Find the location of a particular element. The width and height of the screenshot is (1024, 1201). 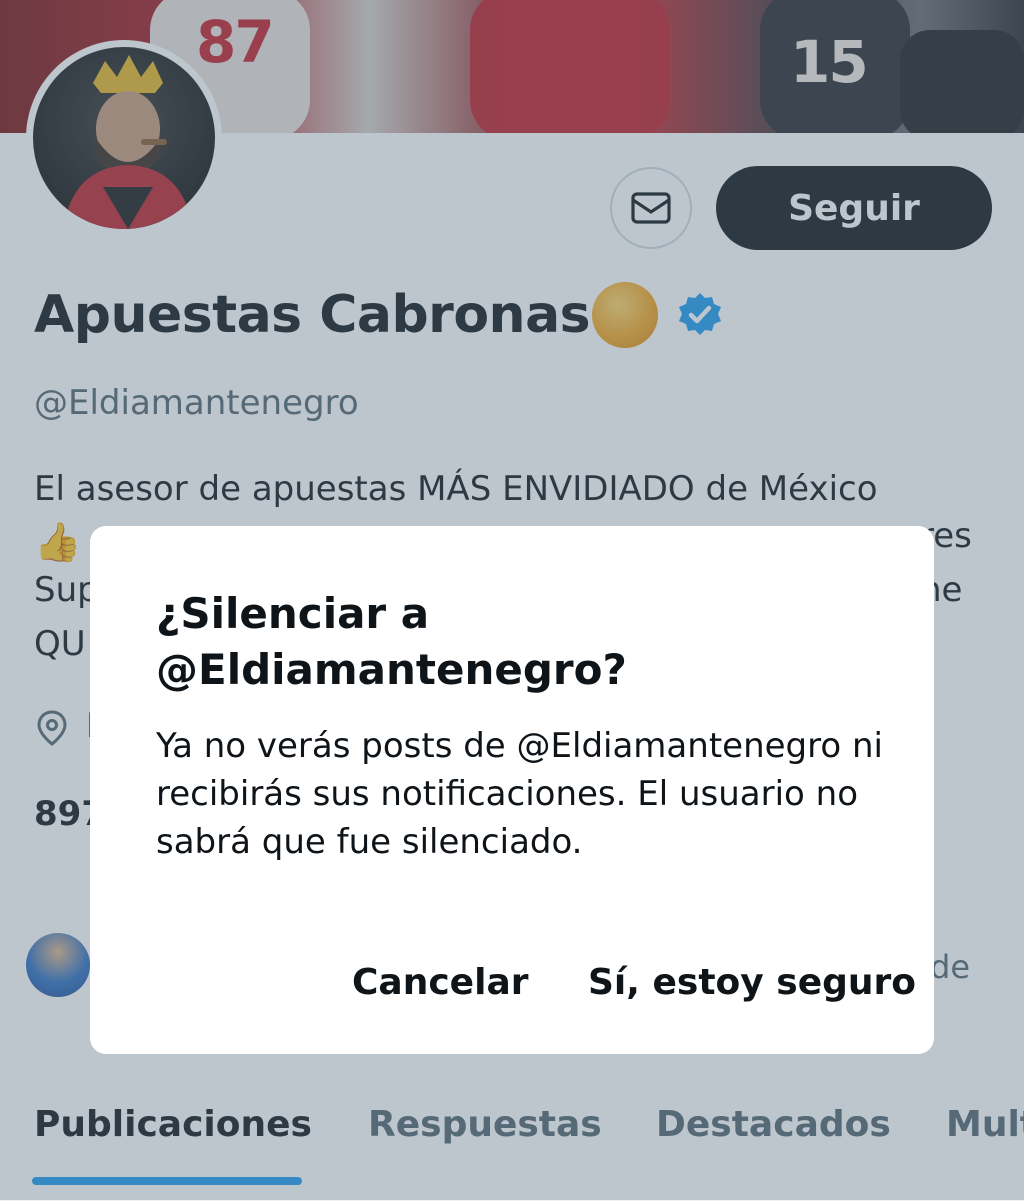

confirm-mute-button: Sí, estoy seguro is located at coordinates (752, 982).